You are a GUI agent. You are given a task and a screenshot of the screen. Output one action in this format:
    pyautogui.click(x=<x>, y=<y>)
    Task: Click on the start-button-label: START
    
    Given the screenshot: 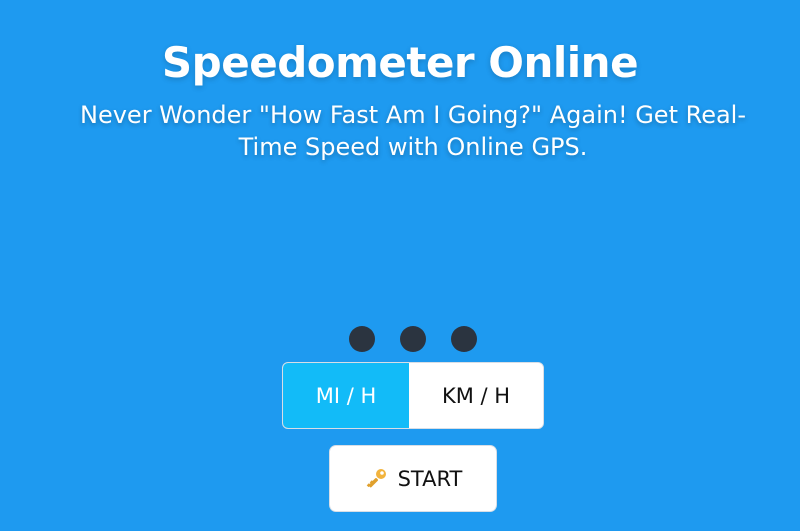 What is the action you would take?
    pyautogui.click(x=430, y=478)
    